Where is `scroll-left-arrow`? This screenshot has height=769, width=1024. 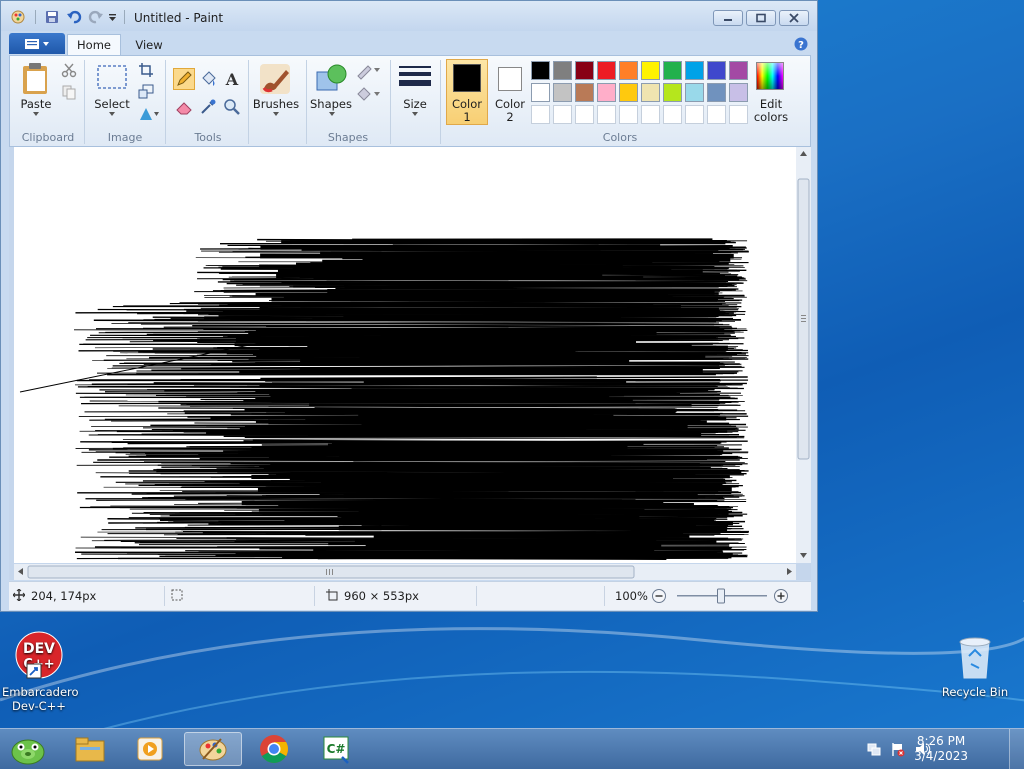 scroll-left-arrow is located at coordinates (20, 571).